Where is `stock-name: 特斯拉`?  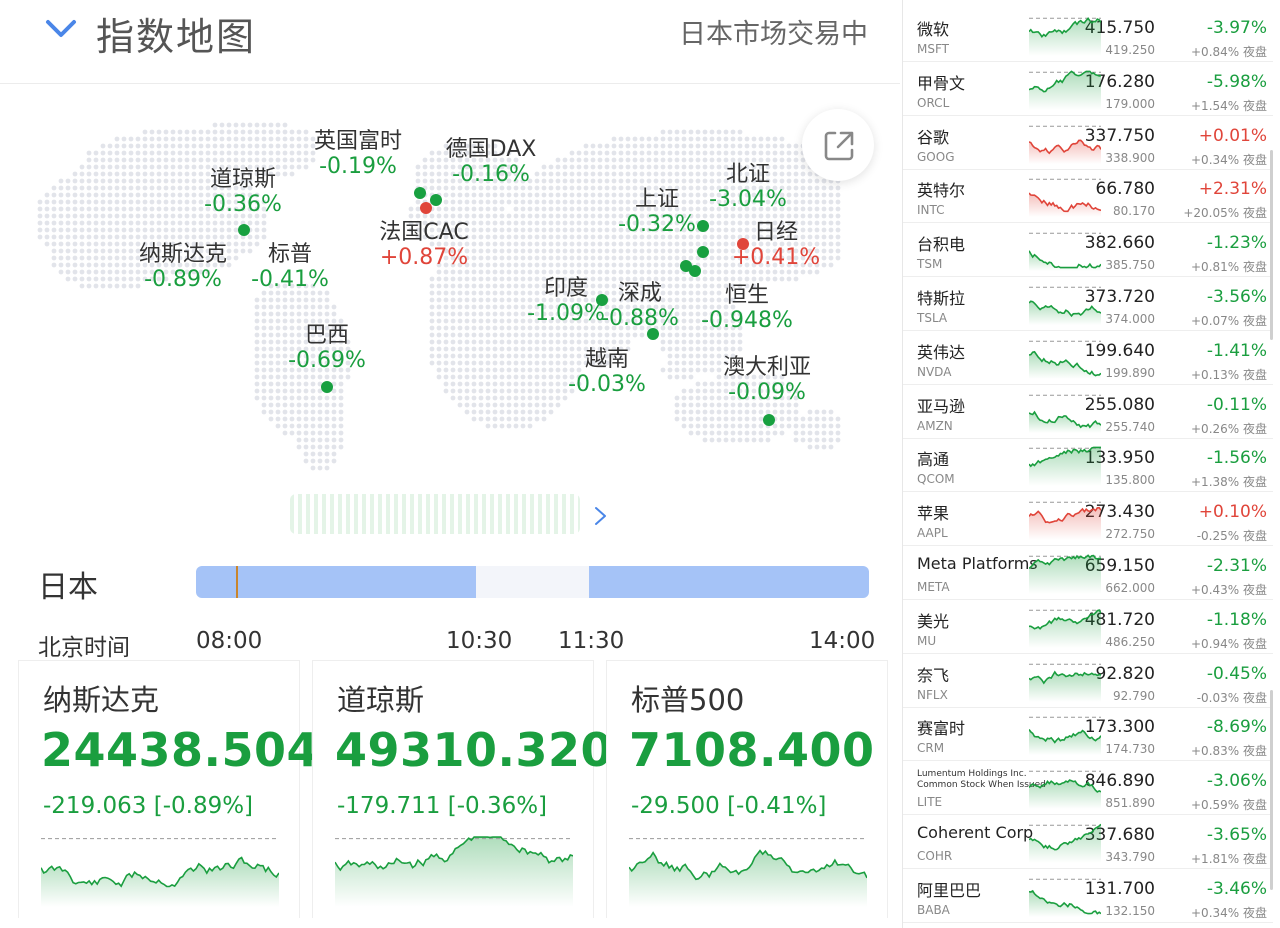
stock-name: 特斯拉 is located at coordinates (941, 298).